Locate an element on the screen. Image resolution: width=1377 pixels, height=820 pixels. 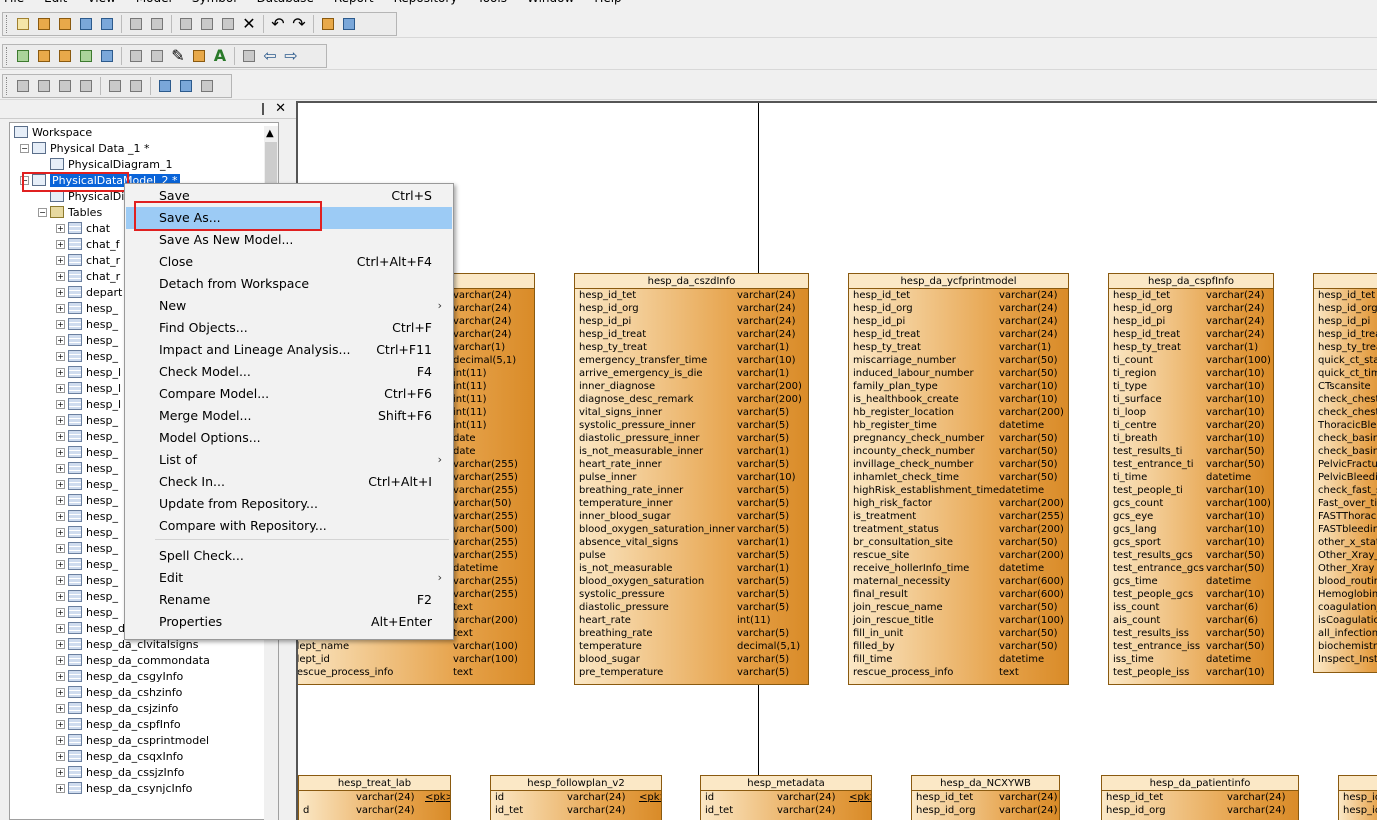
print-icon is located at coordinates (157, 24).